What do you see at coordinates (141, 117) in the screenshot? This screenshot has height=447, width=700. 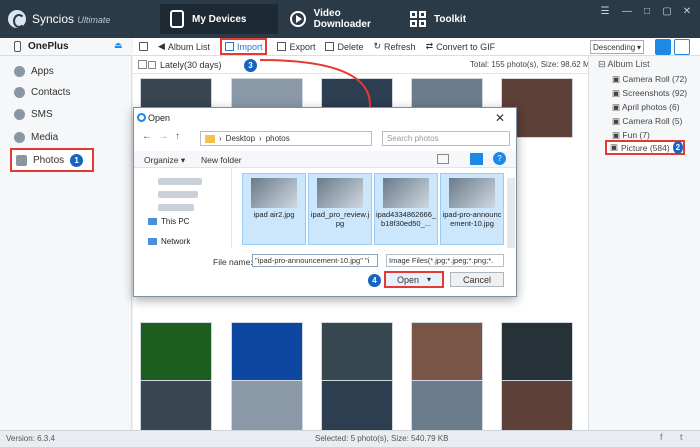 I see `app-logo-icon` at bounding box center [141, 117].